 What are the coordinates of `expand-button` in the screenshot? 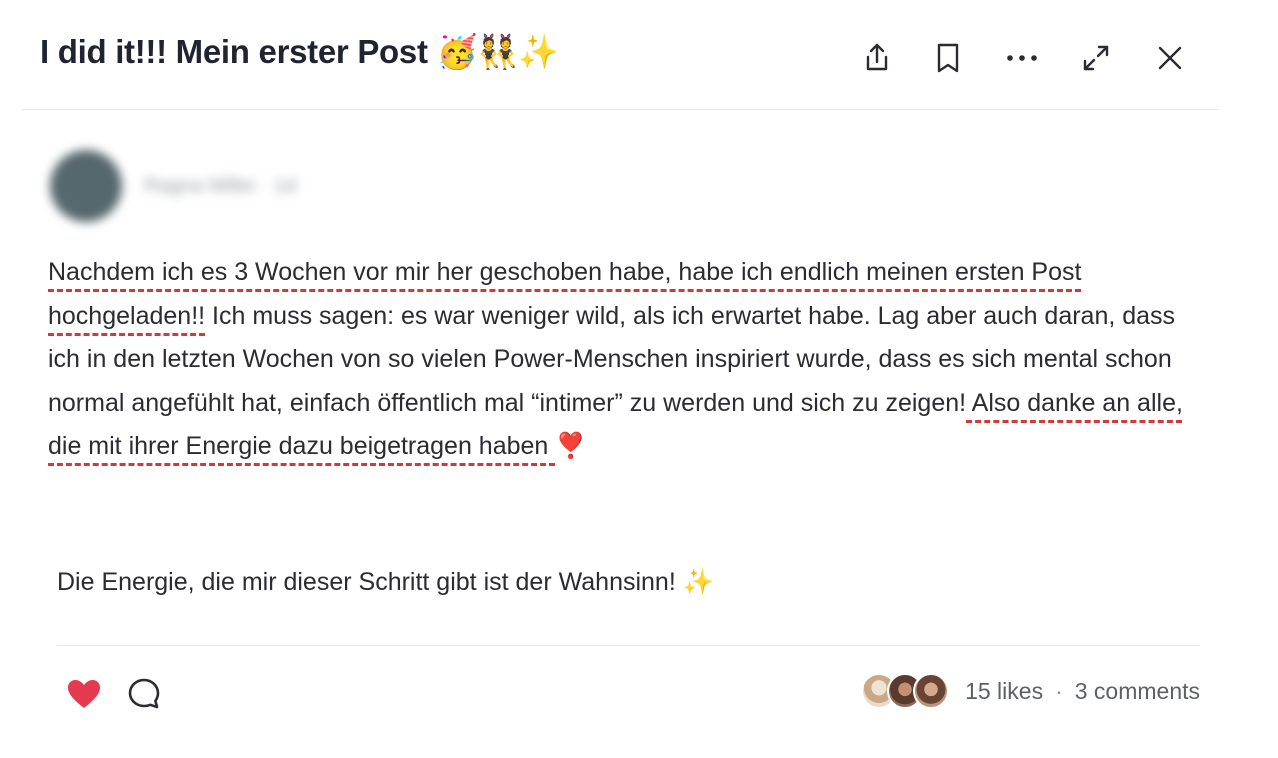 It's located at (1096, 58).